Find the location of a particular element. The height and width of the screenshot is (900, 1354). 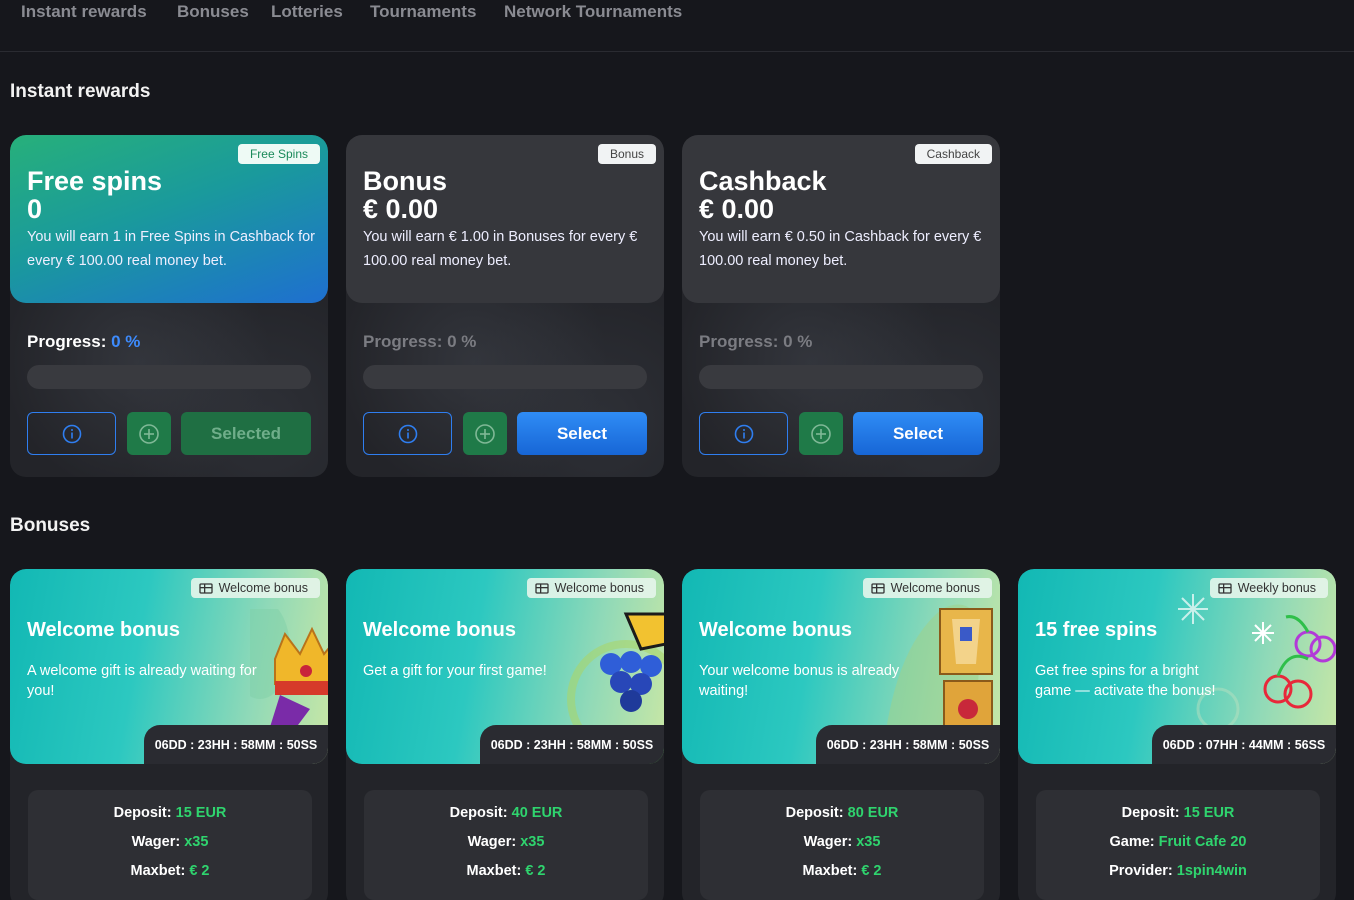

term-label: Provider: is located at coordinates (1141, 871).